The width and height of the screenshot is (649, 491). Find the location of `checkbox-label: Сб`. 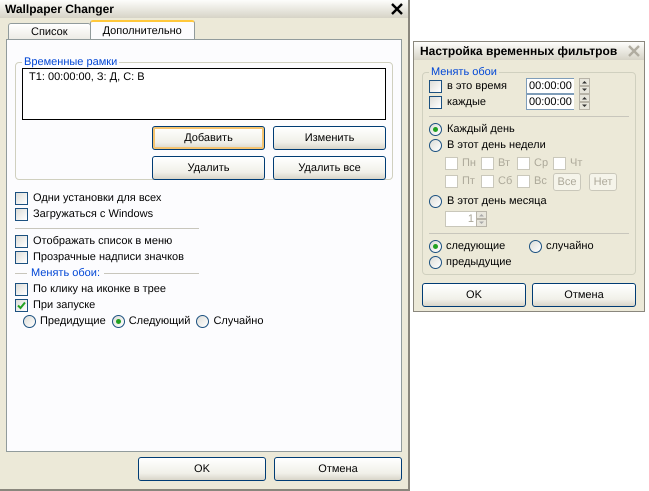

checkbox-label: Сб is located at coordinates (505, 181).